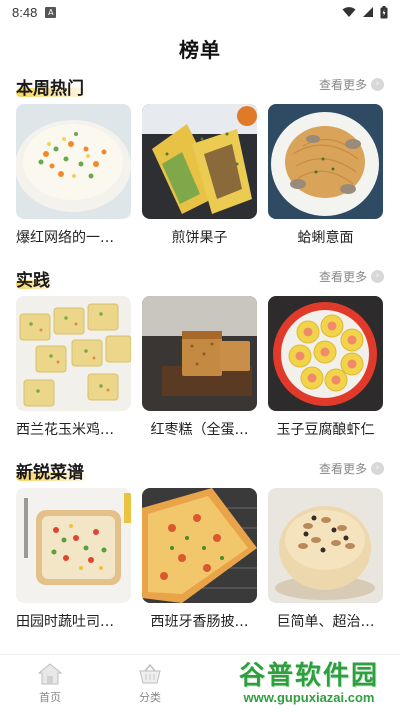 This screenshot has width=400, height=712. What do you see at coordinates (33, 281) in the screenshot?
I see `section-title: 实践` at bounding box center [33, 281].